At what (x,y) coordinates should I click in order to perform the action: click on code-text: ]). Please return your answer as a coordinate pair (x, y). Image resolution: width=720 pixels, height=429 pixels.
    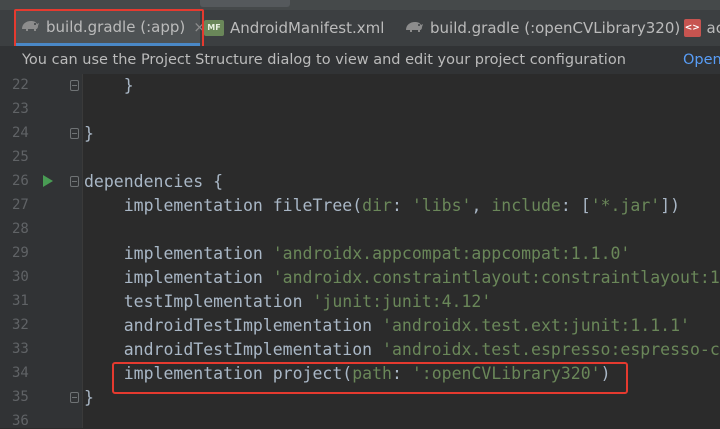
    Looking at the image, I should click on (670, 205).